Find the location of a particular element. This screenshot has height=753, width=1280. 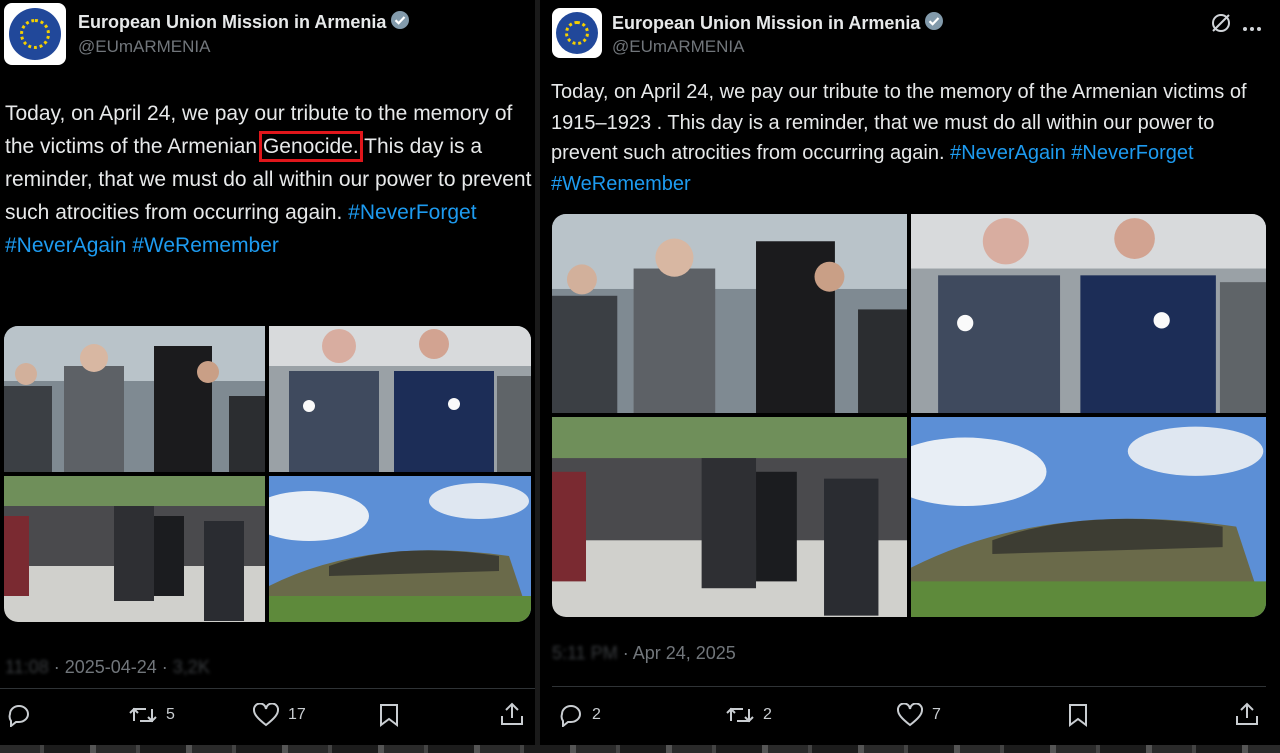

grok-button is located at coordinates (1221, 25).